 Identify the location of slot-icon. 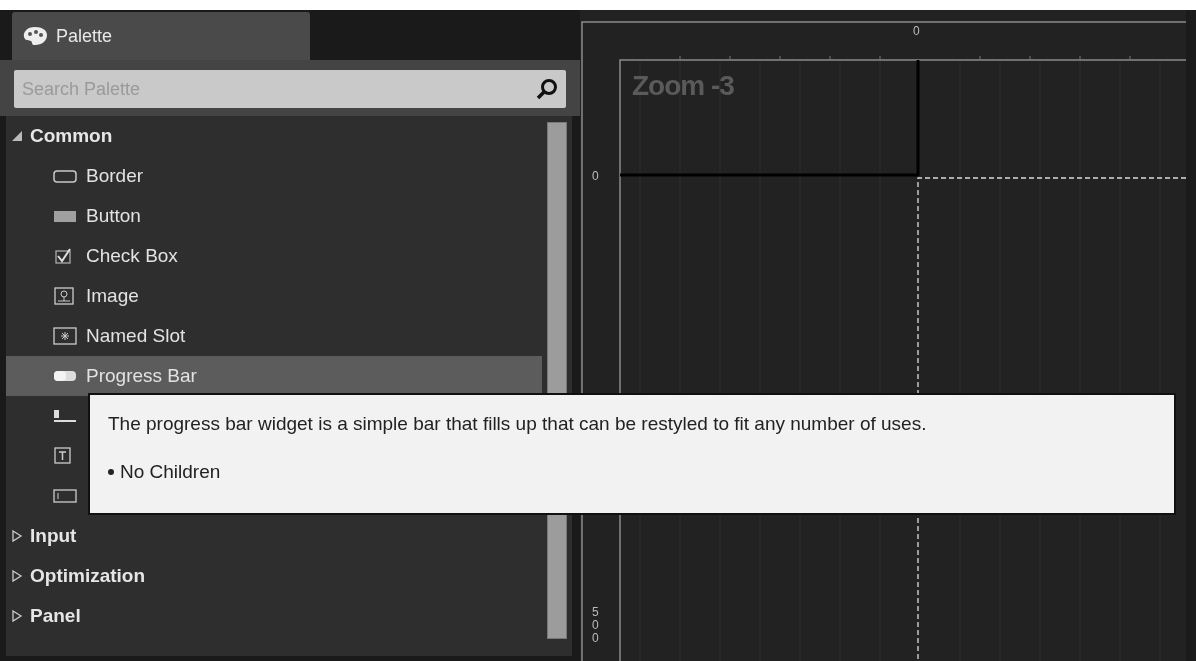
(65, 336).